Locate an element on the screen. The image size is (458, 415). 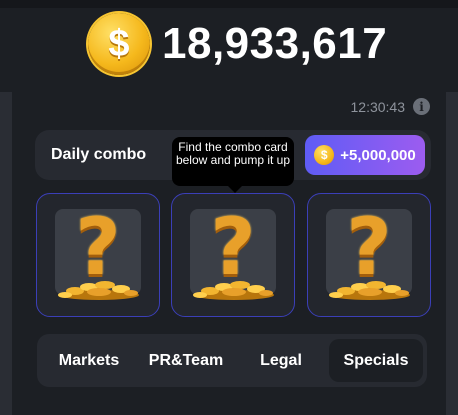
info-symbol: i is located at coordinates (421, 106).